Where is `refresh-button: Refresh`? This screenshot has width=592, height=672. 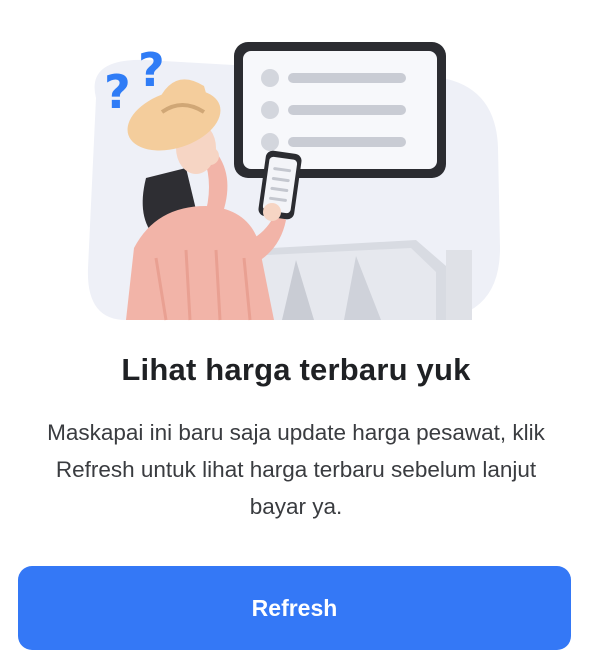
refresh-button: Refresh is located at coordinates (294, 608).